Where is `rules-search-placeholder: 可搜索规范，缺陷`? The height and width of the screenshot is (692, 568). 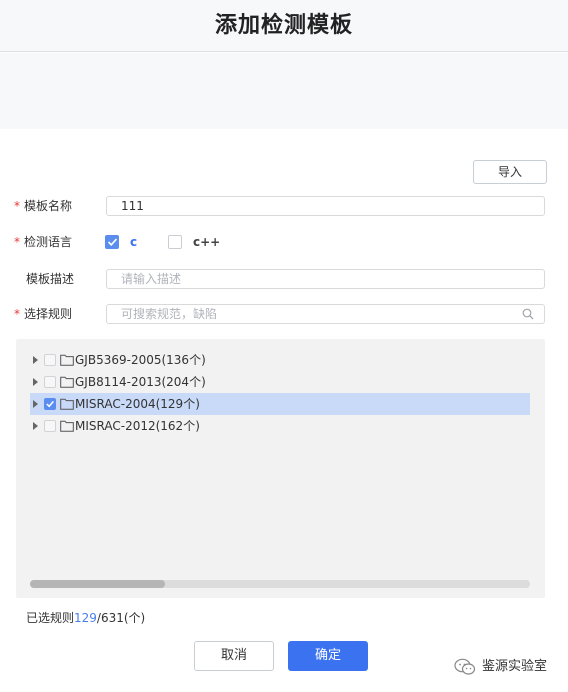 rules-search-placeholder: 可搜索规范，缺陷 is located at coordinates (169, 314).